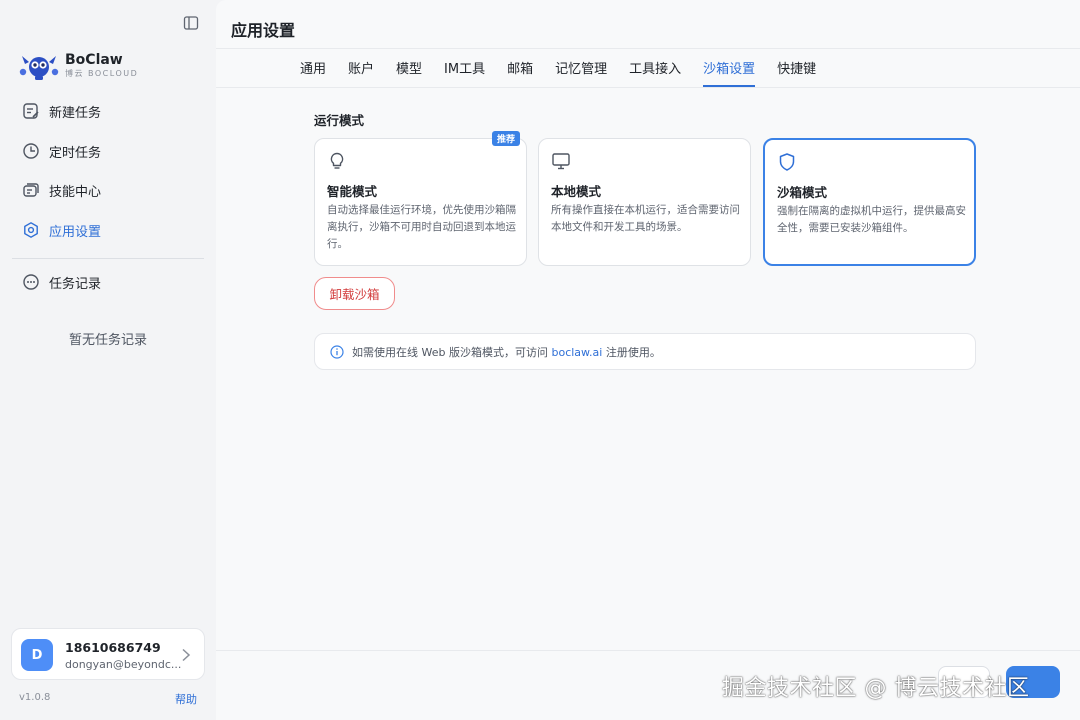 This screenshot has height=720, width=1080. What do you see at coordinates (108, 151) in the screenshot?
I see `sidebar-item-scheduled-task: 定时任务` at bounding box center [108, 151].